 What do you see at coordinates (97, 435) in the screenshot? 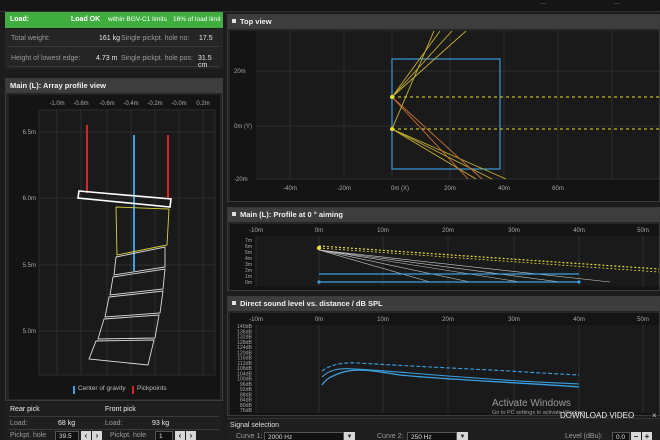
I see `rear-hole-increment-button: ›` at bounding box center [97, 435].